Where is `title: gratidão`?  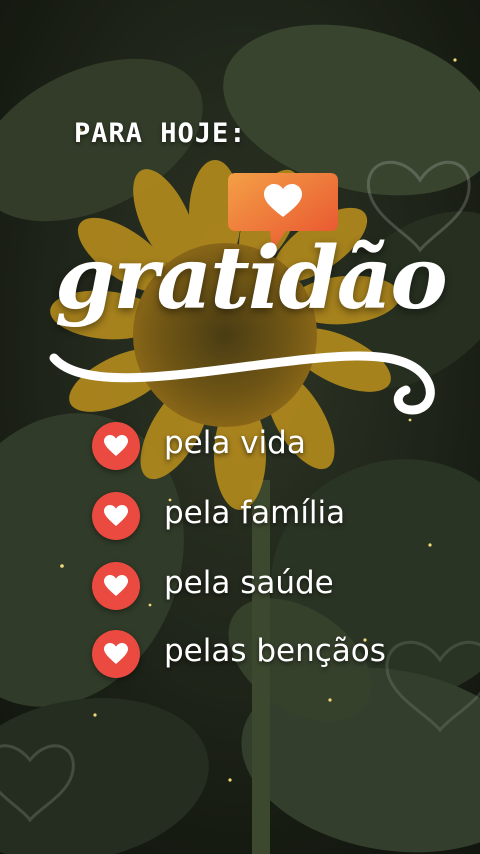 title: gratidão is located at coordinates (251, 278).